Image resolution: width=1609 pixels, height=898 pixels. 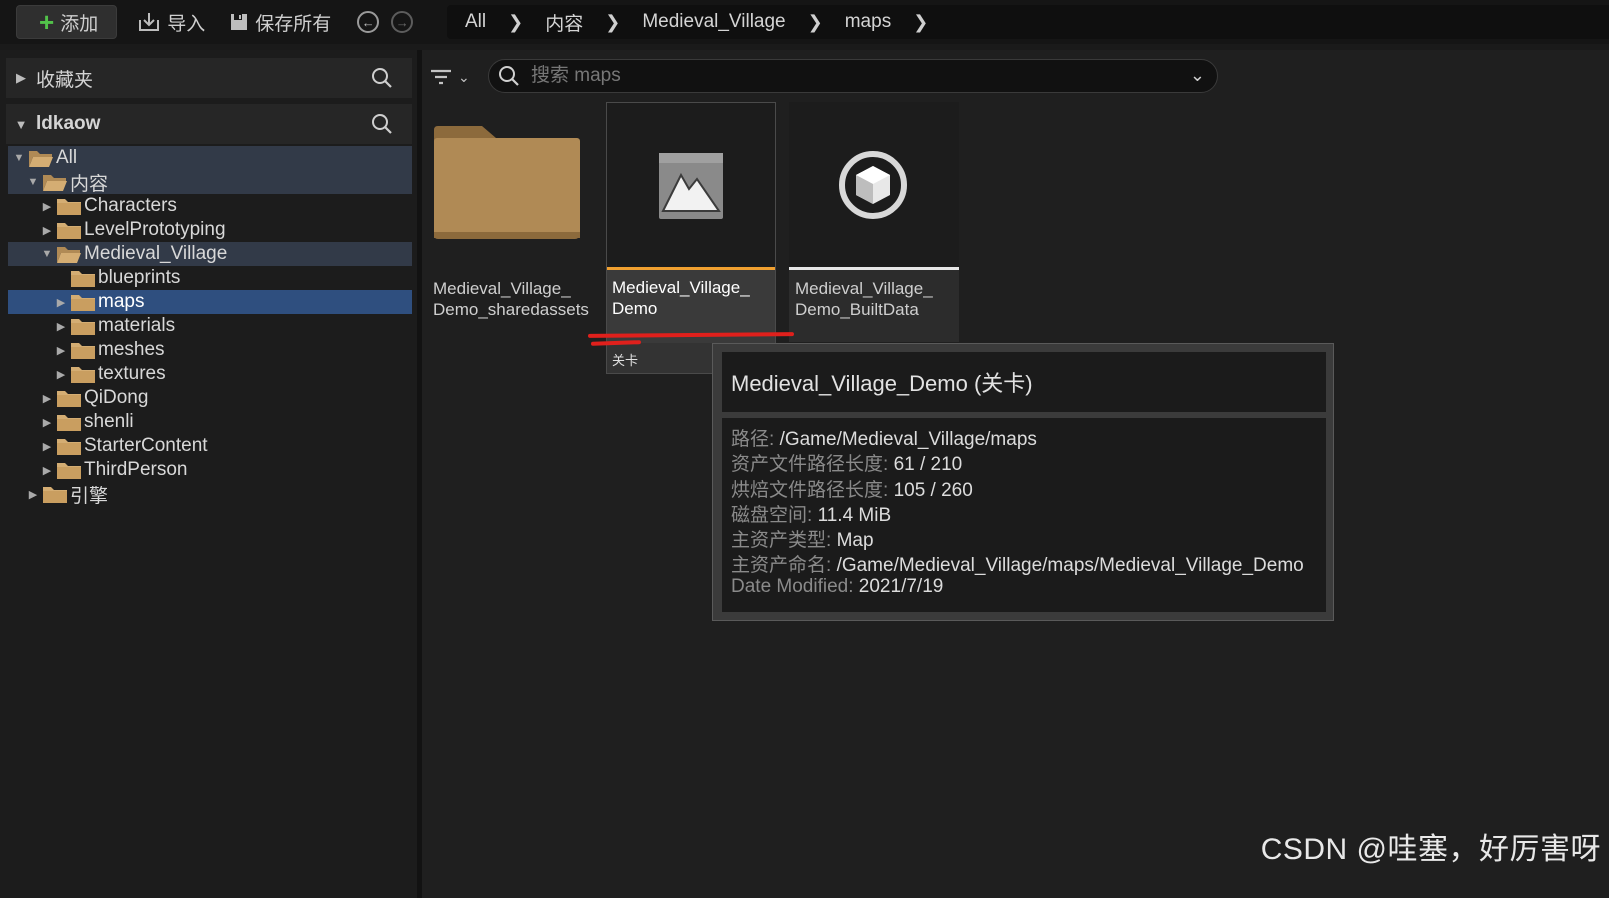 I want to click on tooltip-value: 105 / 260, so click(x=933, y=490).